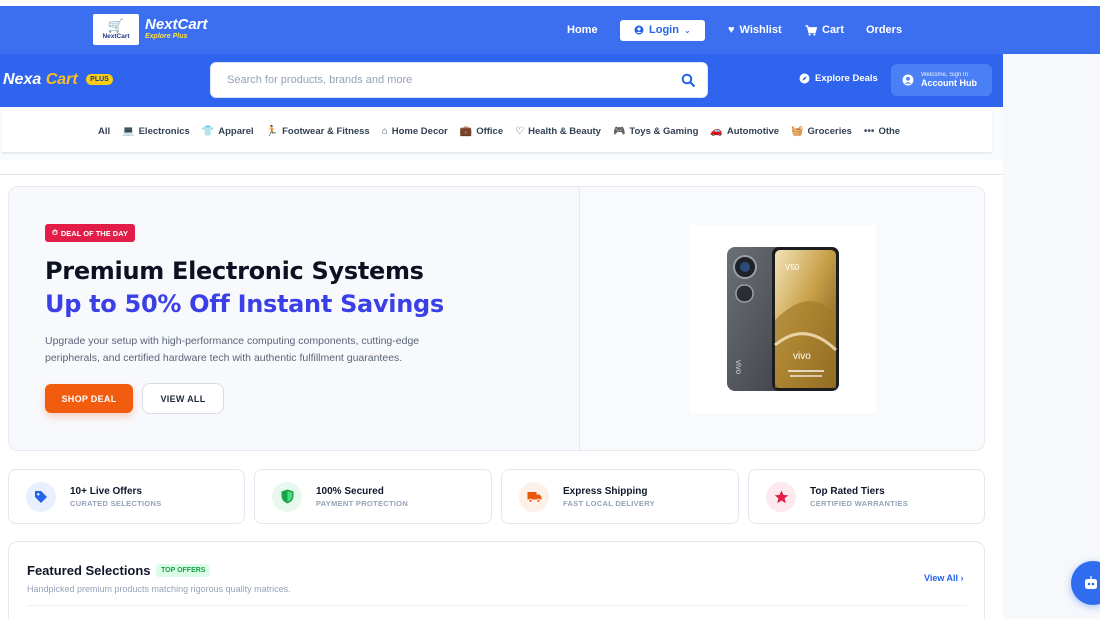 The height and width of the screenshot is (619, 1100). Describe the element at coordinates (804, 78) in the screenshot. I see `compass-icon` at that location.